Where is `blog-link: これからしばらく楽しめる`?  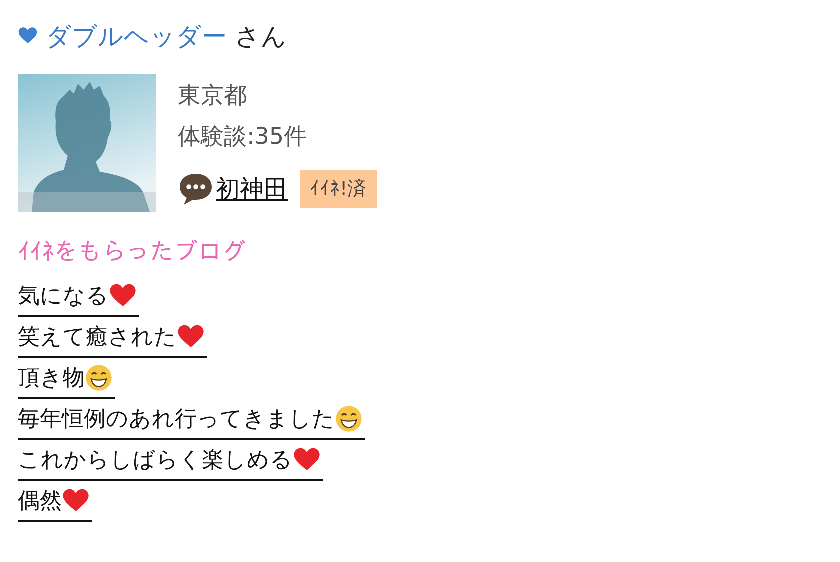 blog-link: これからしばらく楽しめる is located at coordinates (170, 460).